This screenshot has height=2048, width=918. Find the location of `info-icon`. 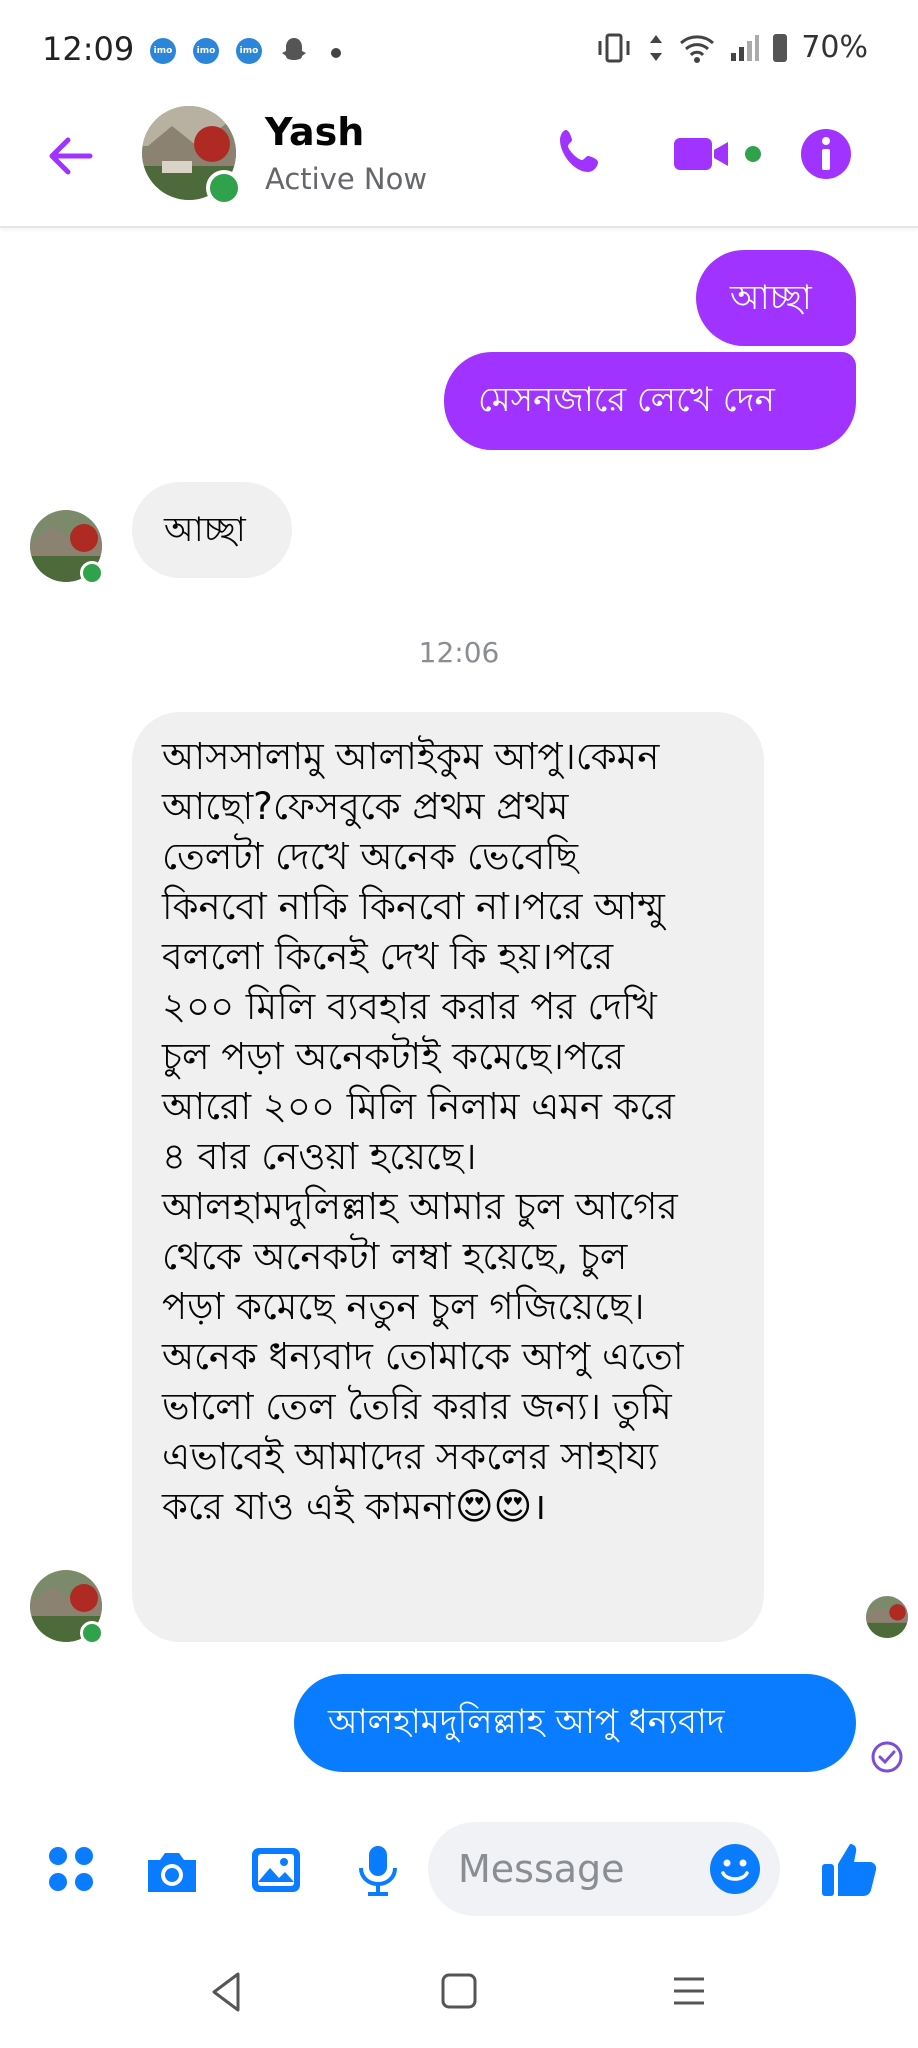

info-icon is located at coordinates (826, 154).